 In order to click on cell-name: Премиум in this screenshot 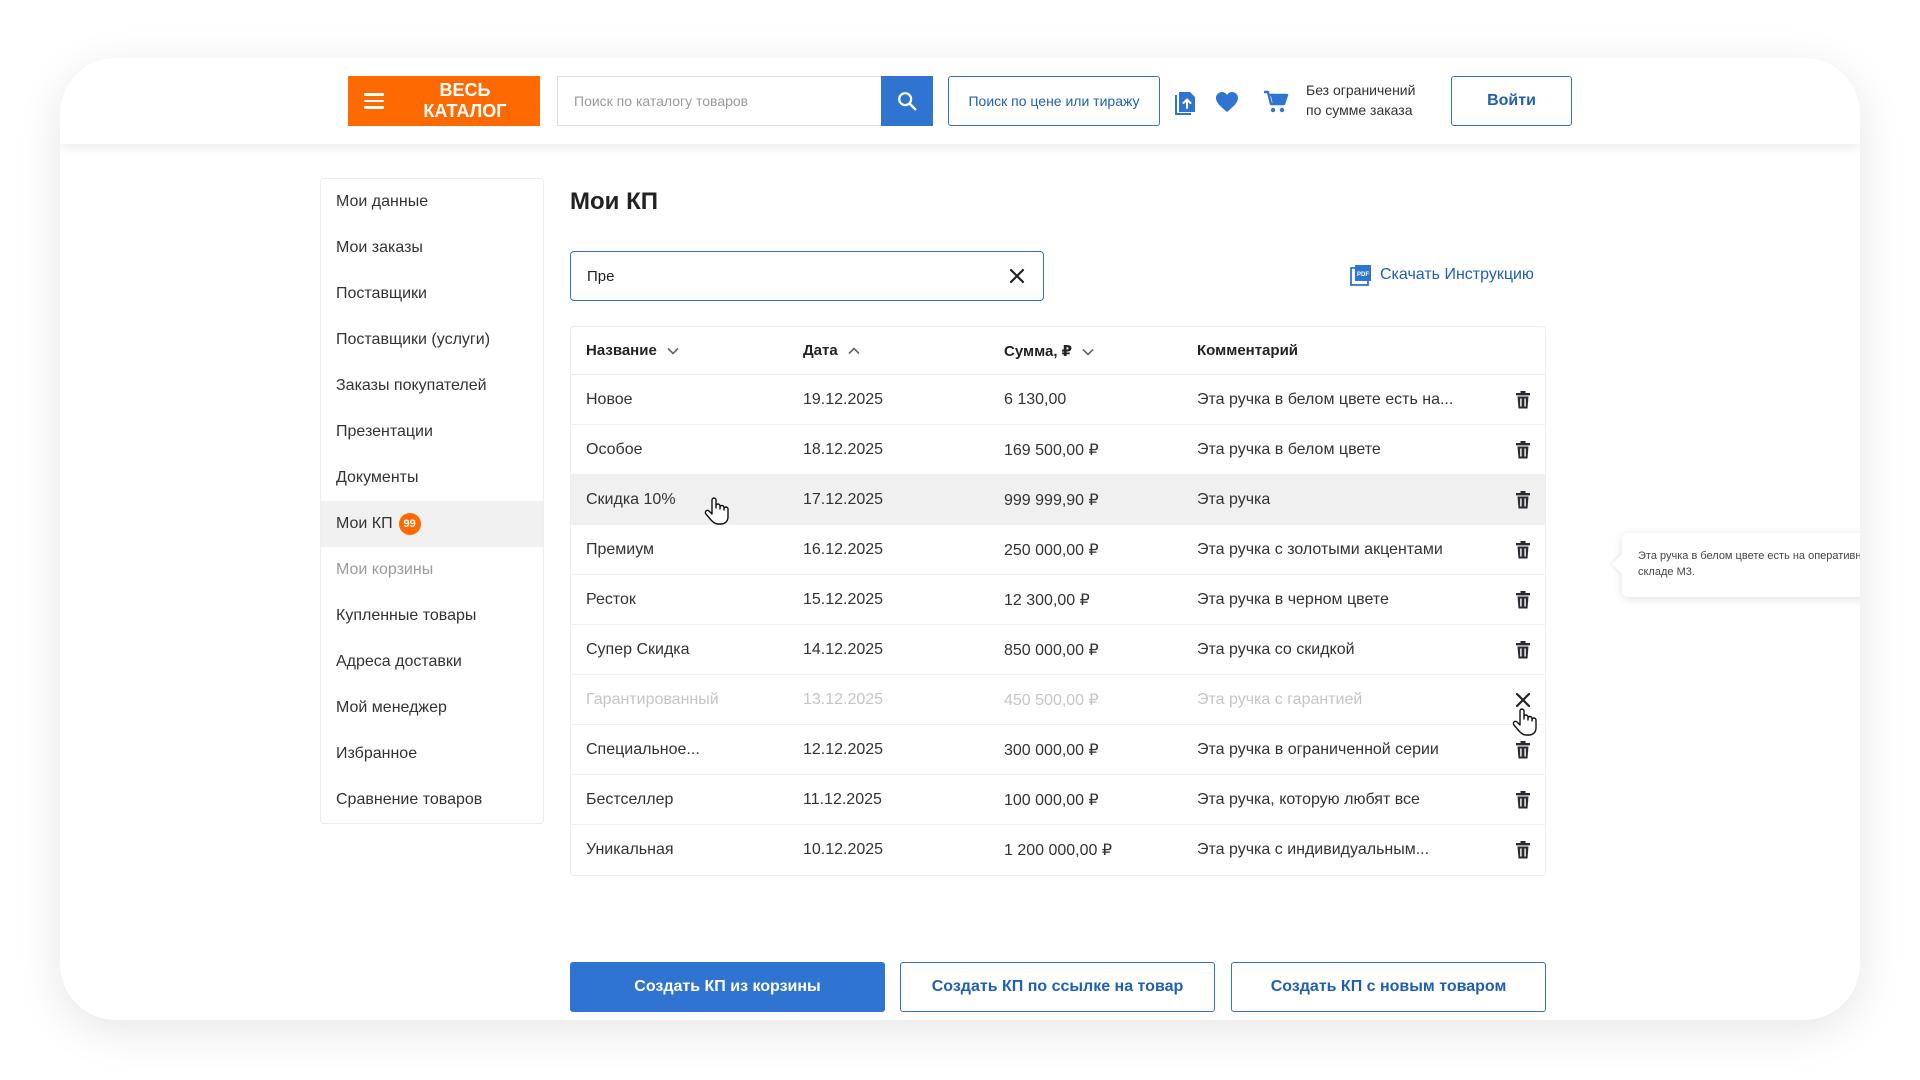, I will do `click(620, 549)`.